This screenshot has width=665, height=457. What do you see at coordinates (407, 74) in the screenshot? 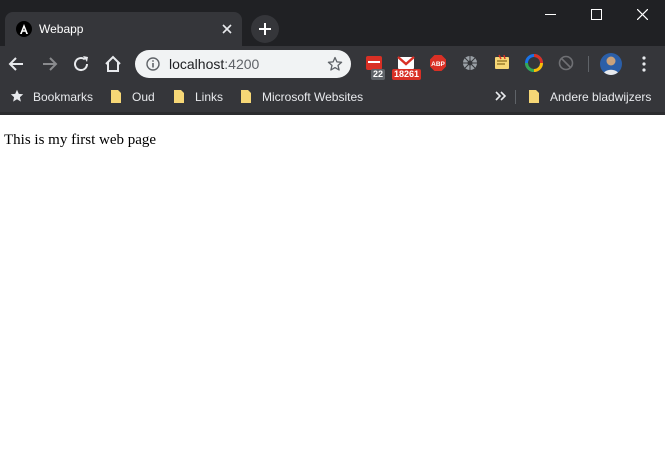
I see `gmail-badge: 18261` at bounding box center [407, 74].